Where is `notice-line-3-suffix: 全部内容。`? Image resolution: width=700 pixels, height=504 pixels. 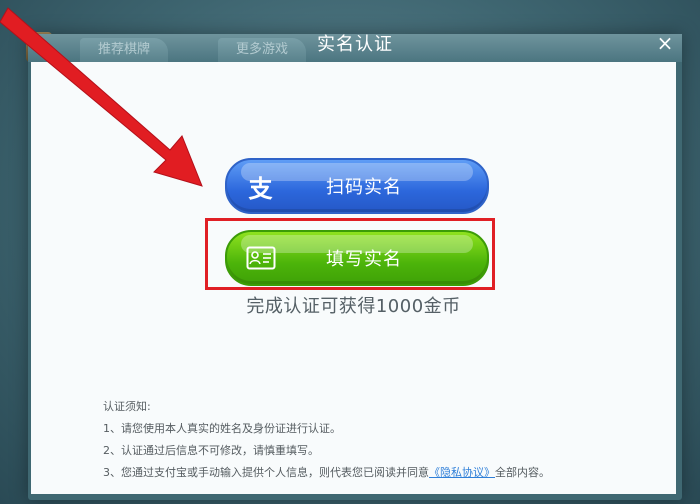 notice-line-3-suffix: 全部内容。 is located at coordinates (522, 472).